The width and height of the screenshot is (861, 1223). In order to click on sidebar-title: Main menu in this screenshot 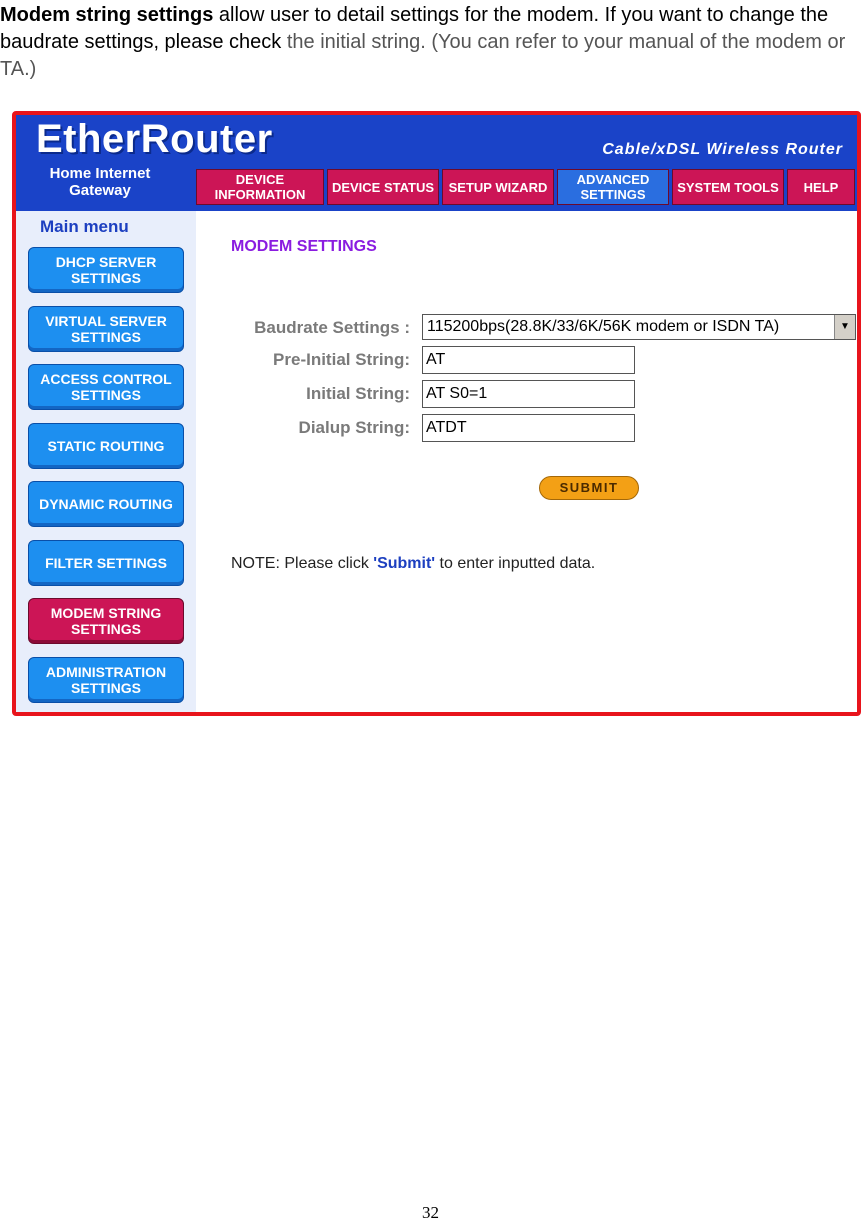, I will do `click(84, 226)`.